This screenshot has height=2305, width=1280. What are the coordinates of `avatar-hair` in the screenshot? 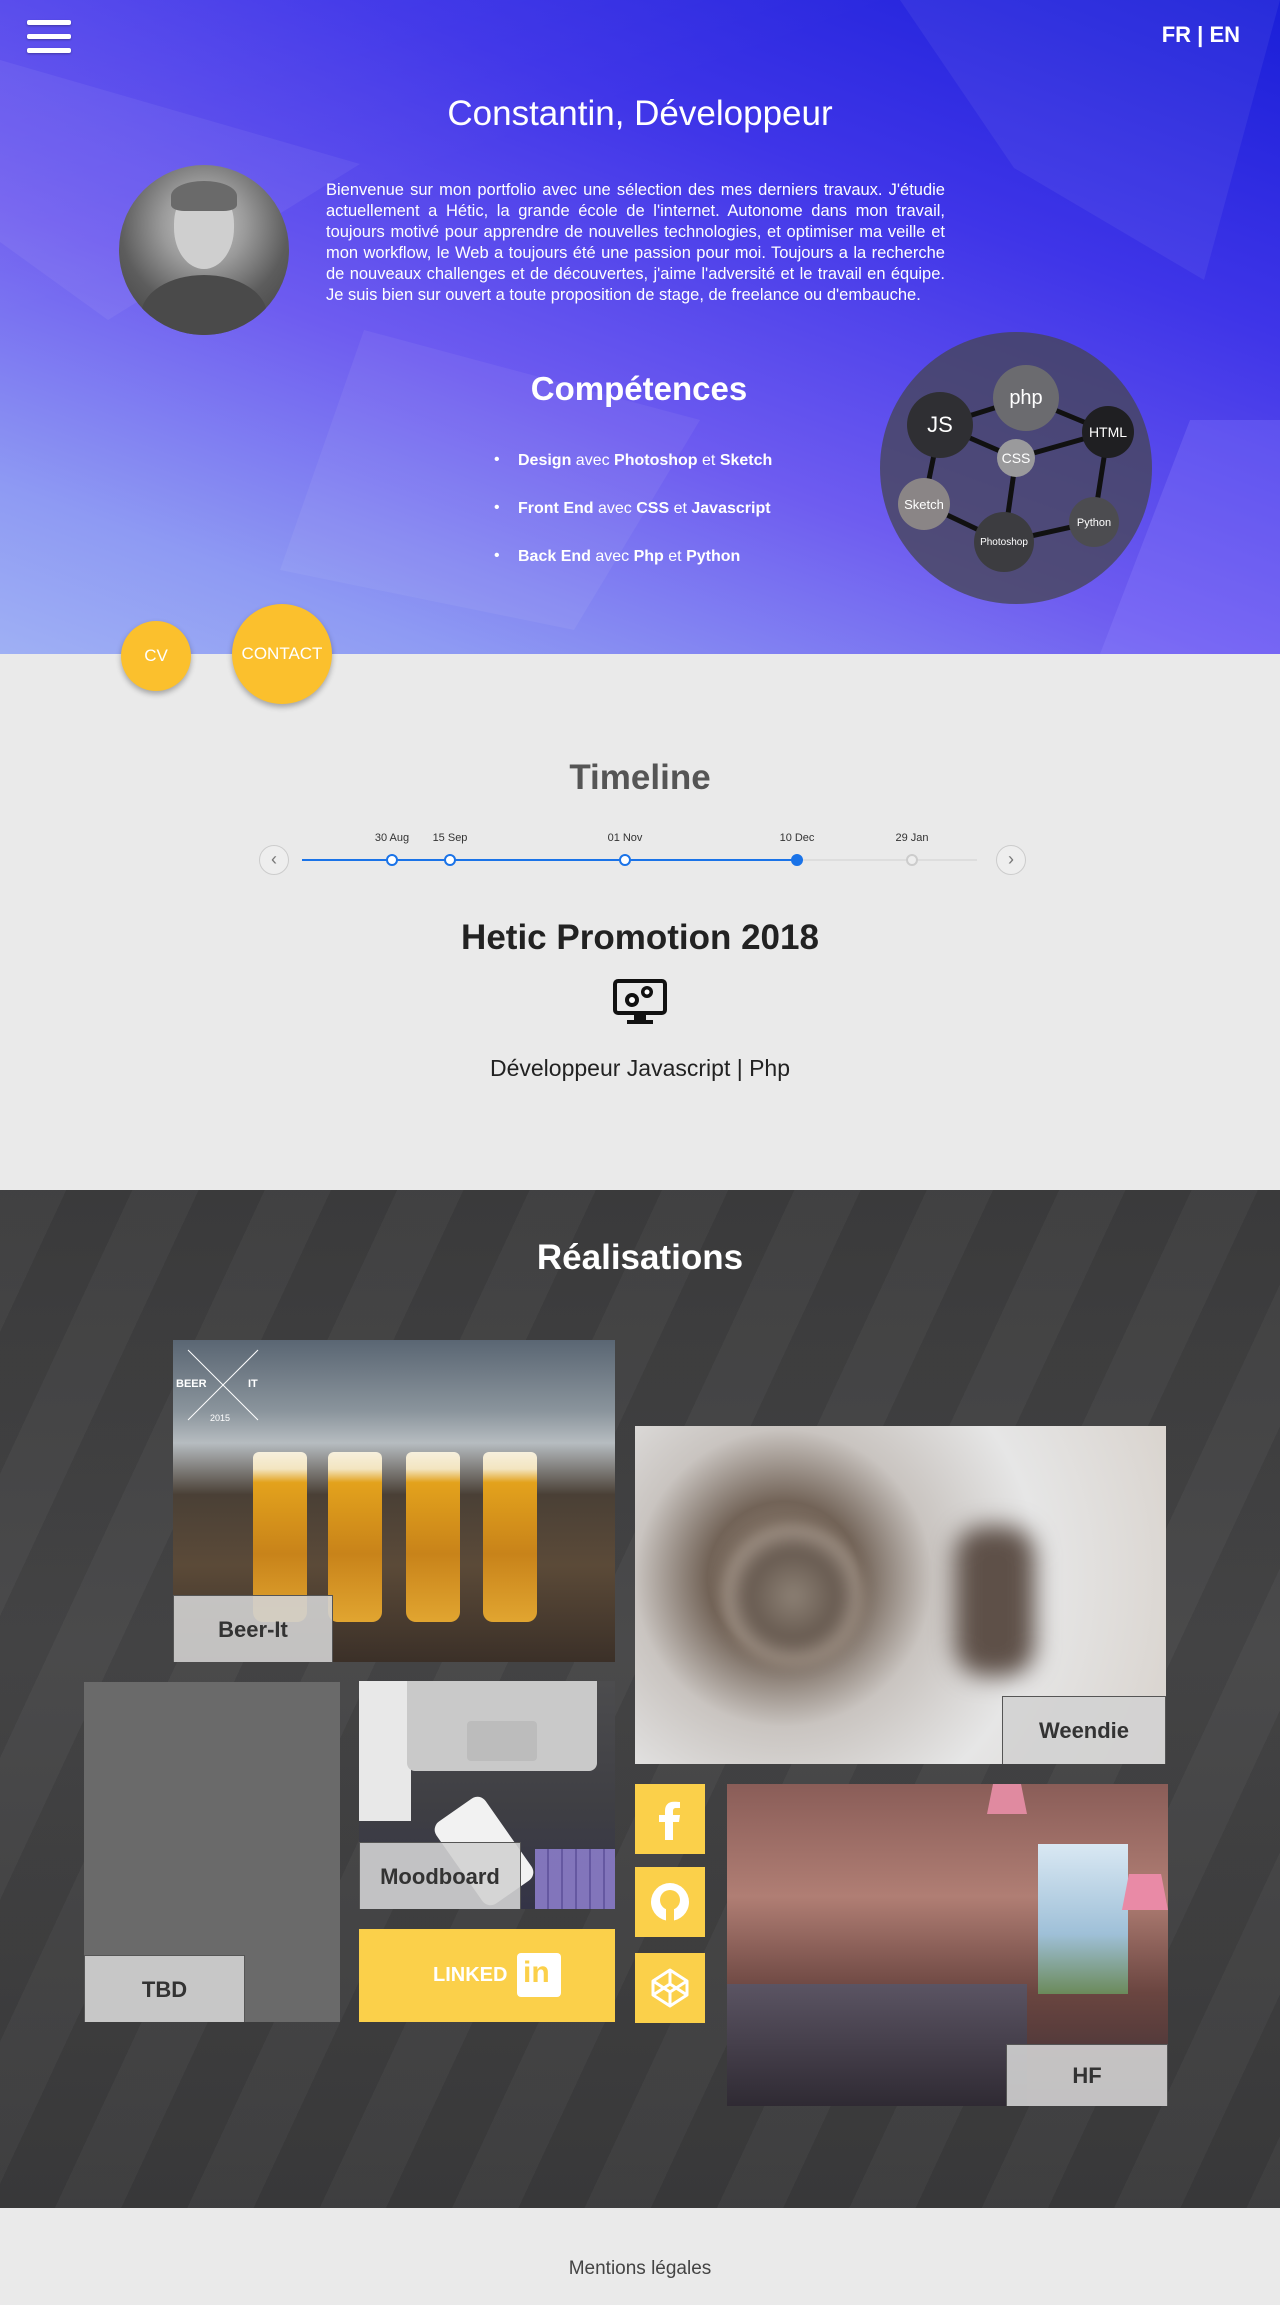 It's located at (204, 196).